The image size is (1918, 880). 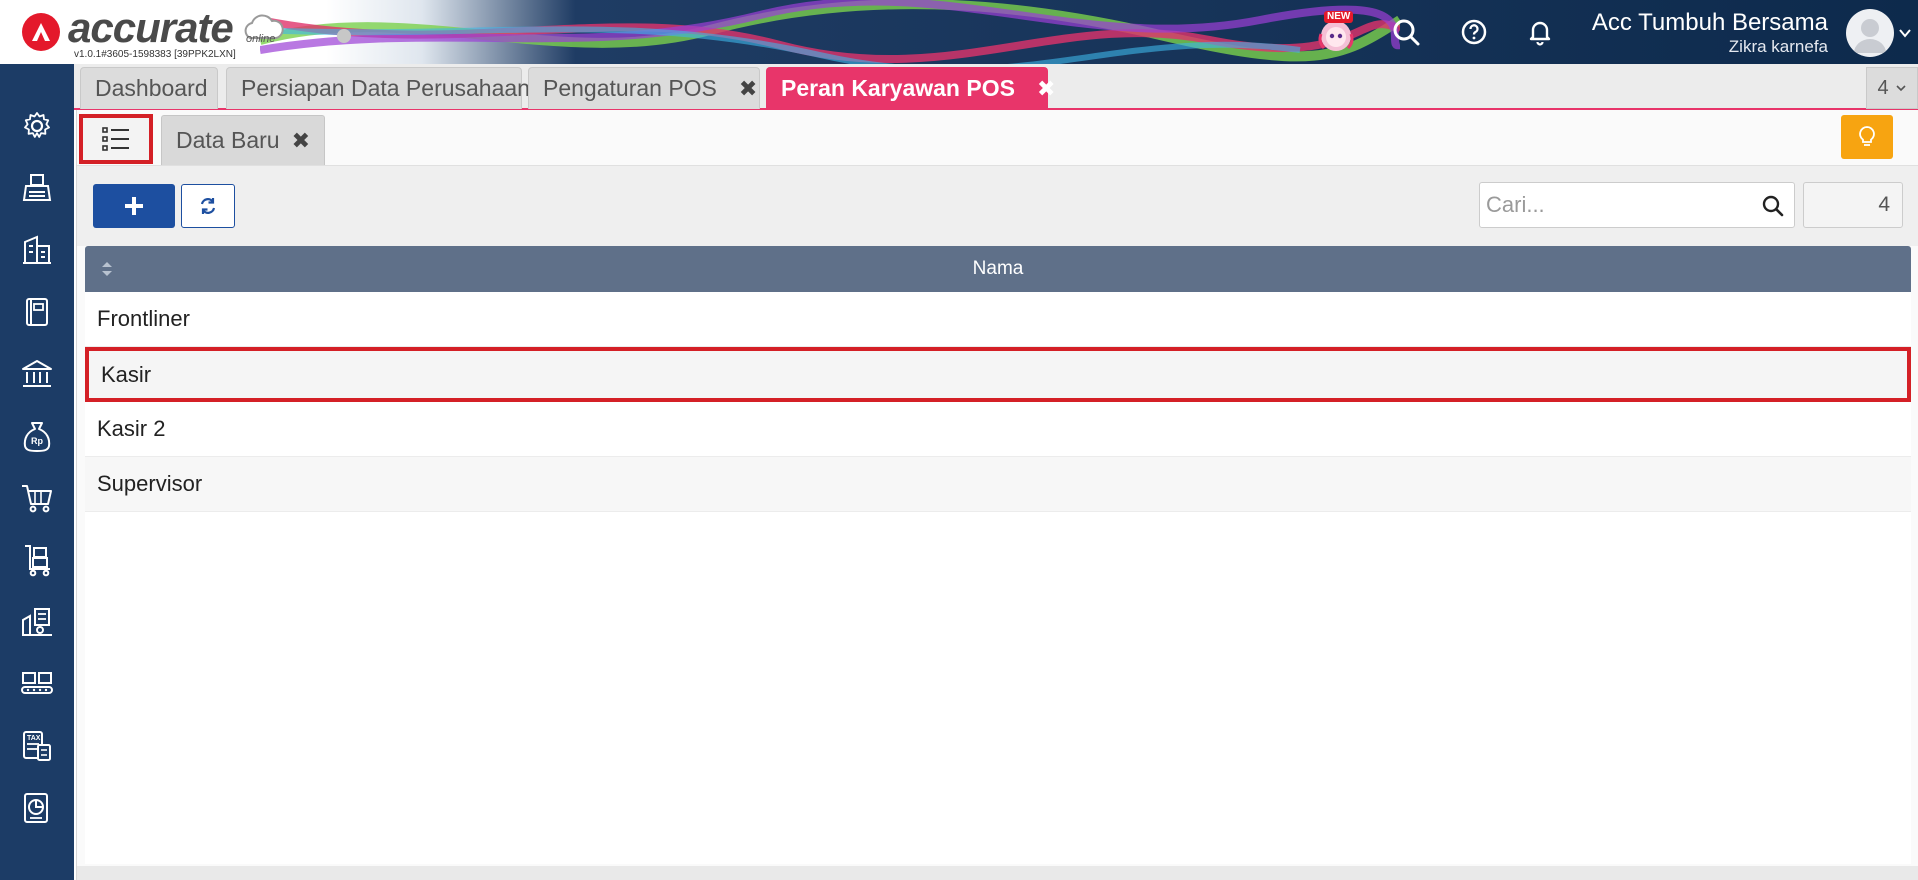 I want to click on tab-peran-karyawan-pos: Peran Karyawan POS ✖, so click(x=910, y=88).